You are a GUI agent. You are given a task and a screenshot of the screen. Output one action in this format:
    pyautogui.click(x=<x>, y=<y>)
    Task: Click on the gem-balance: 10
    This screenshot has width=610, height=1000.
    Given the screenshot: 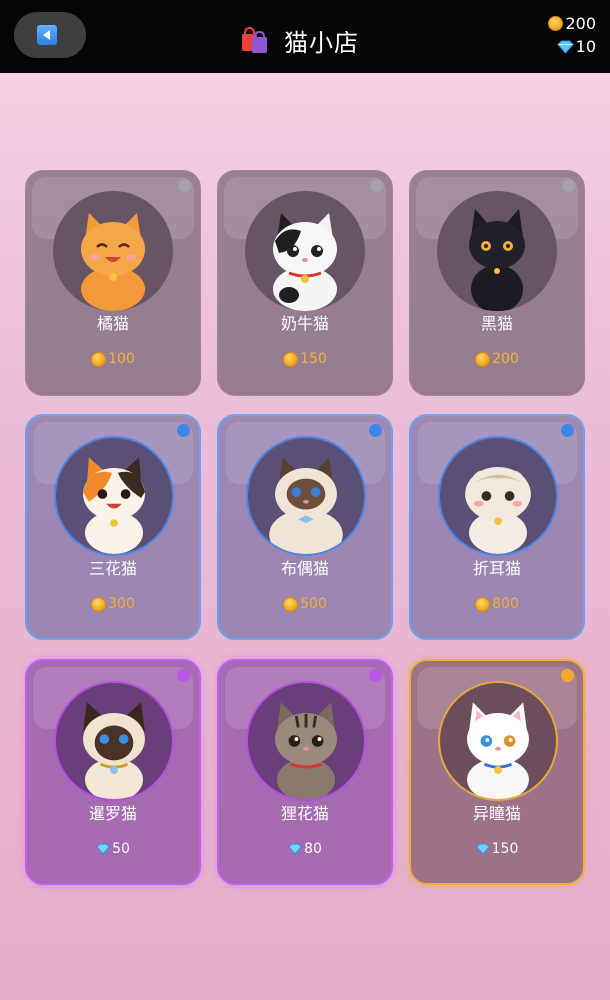 What is the action you would take?
    pyautogui.click(x=576, y=46)
    